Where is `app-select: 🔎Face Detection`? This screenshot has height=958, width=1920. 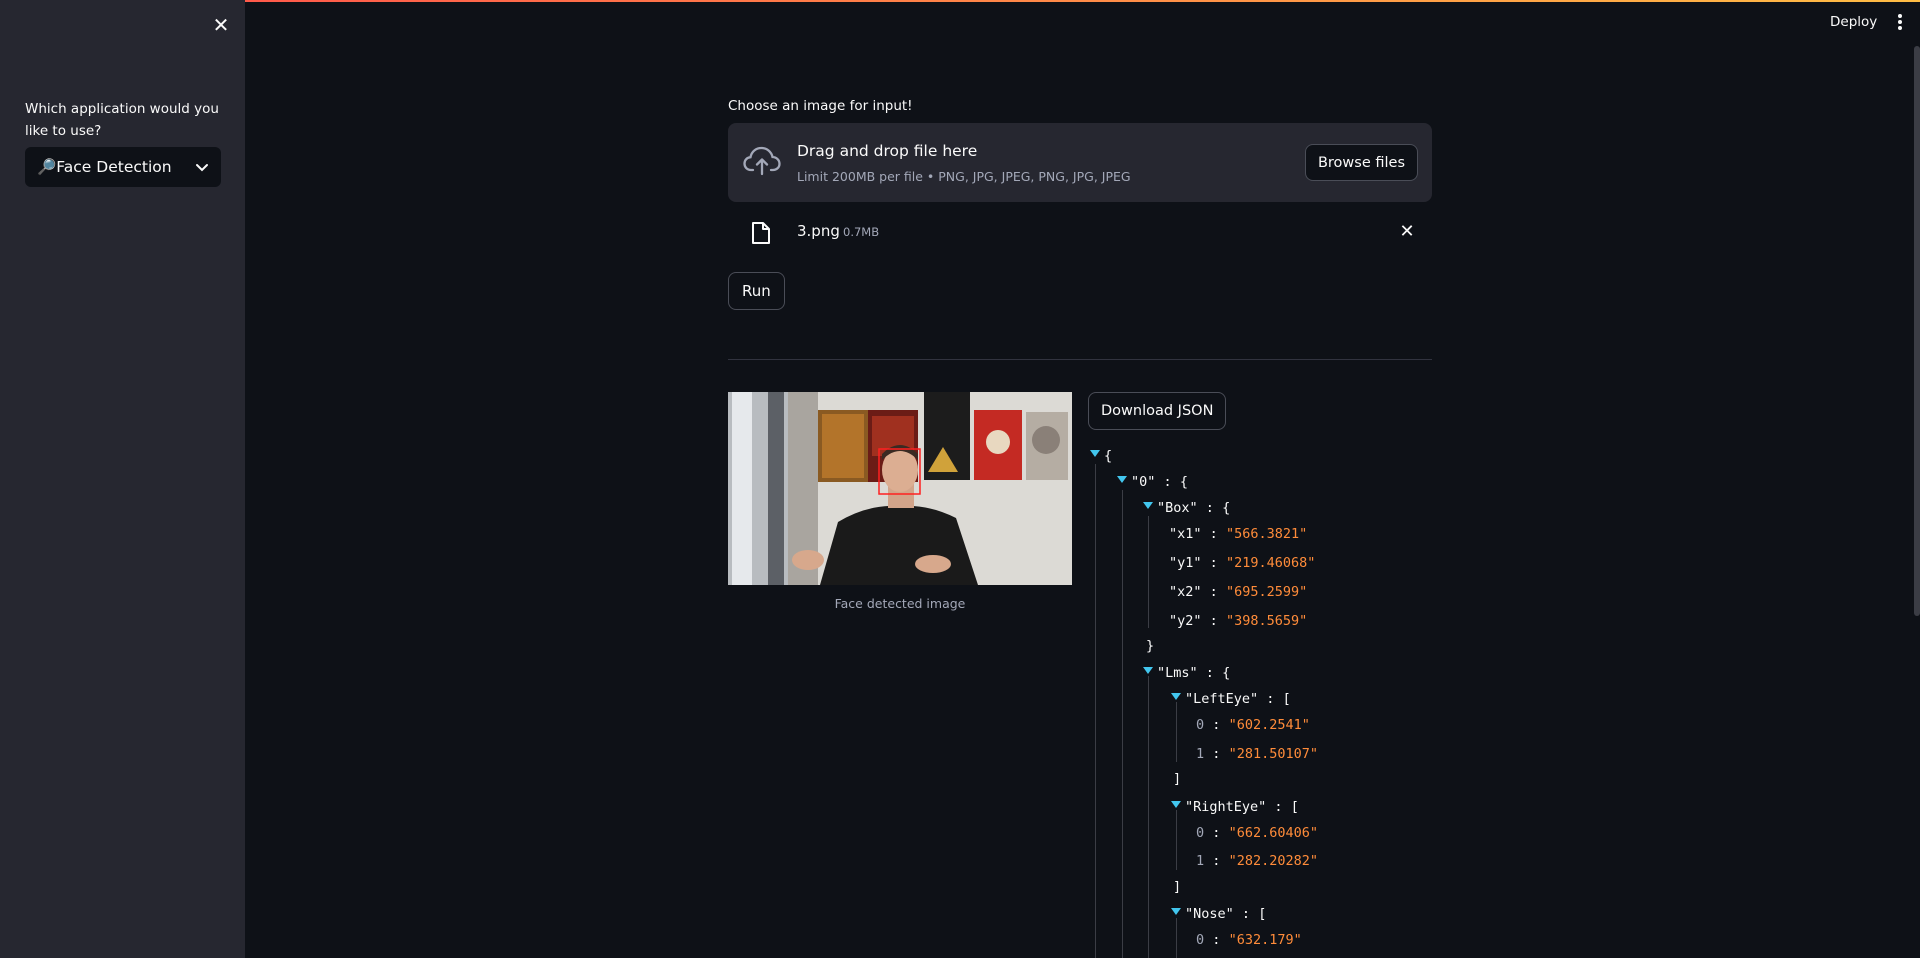 app-select: 🔎Face Detection is located at coordinates (123, 167).